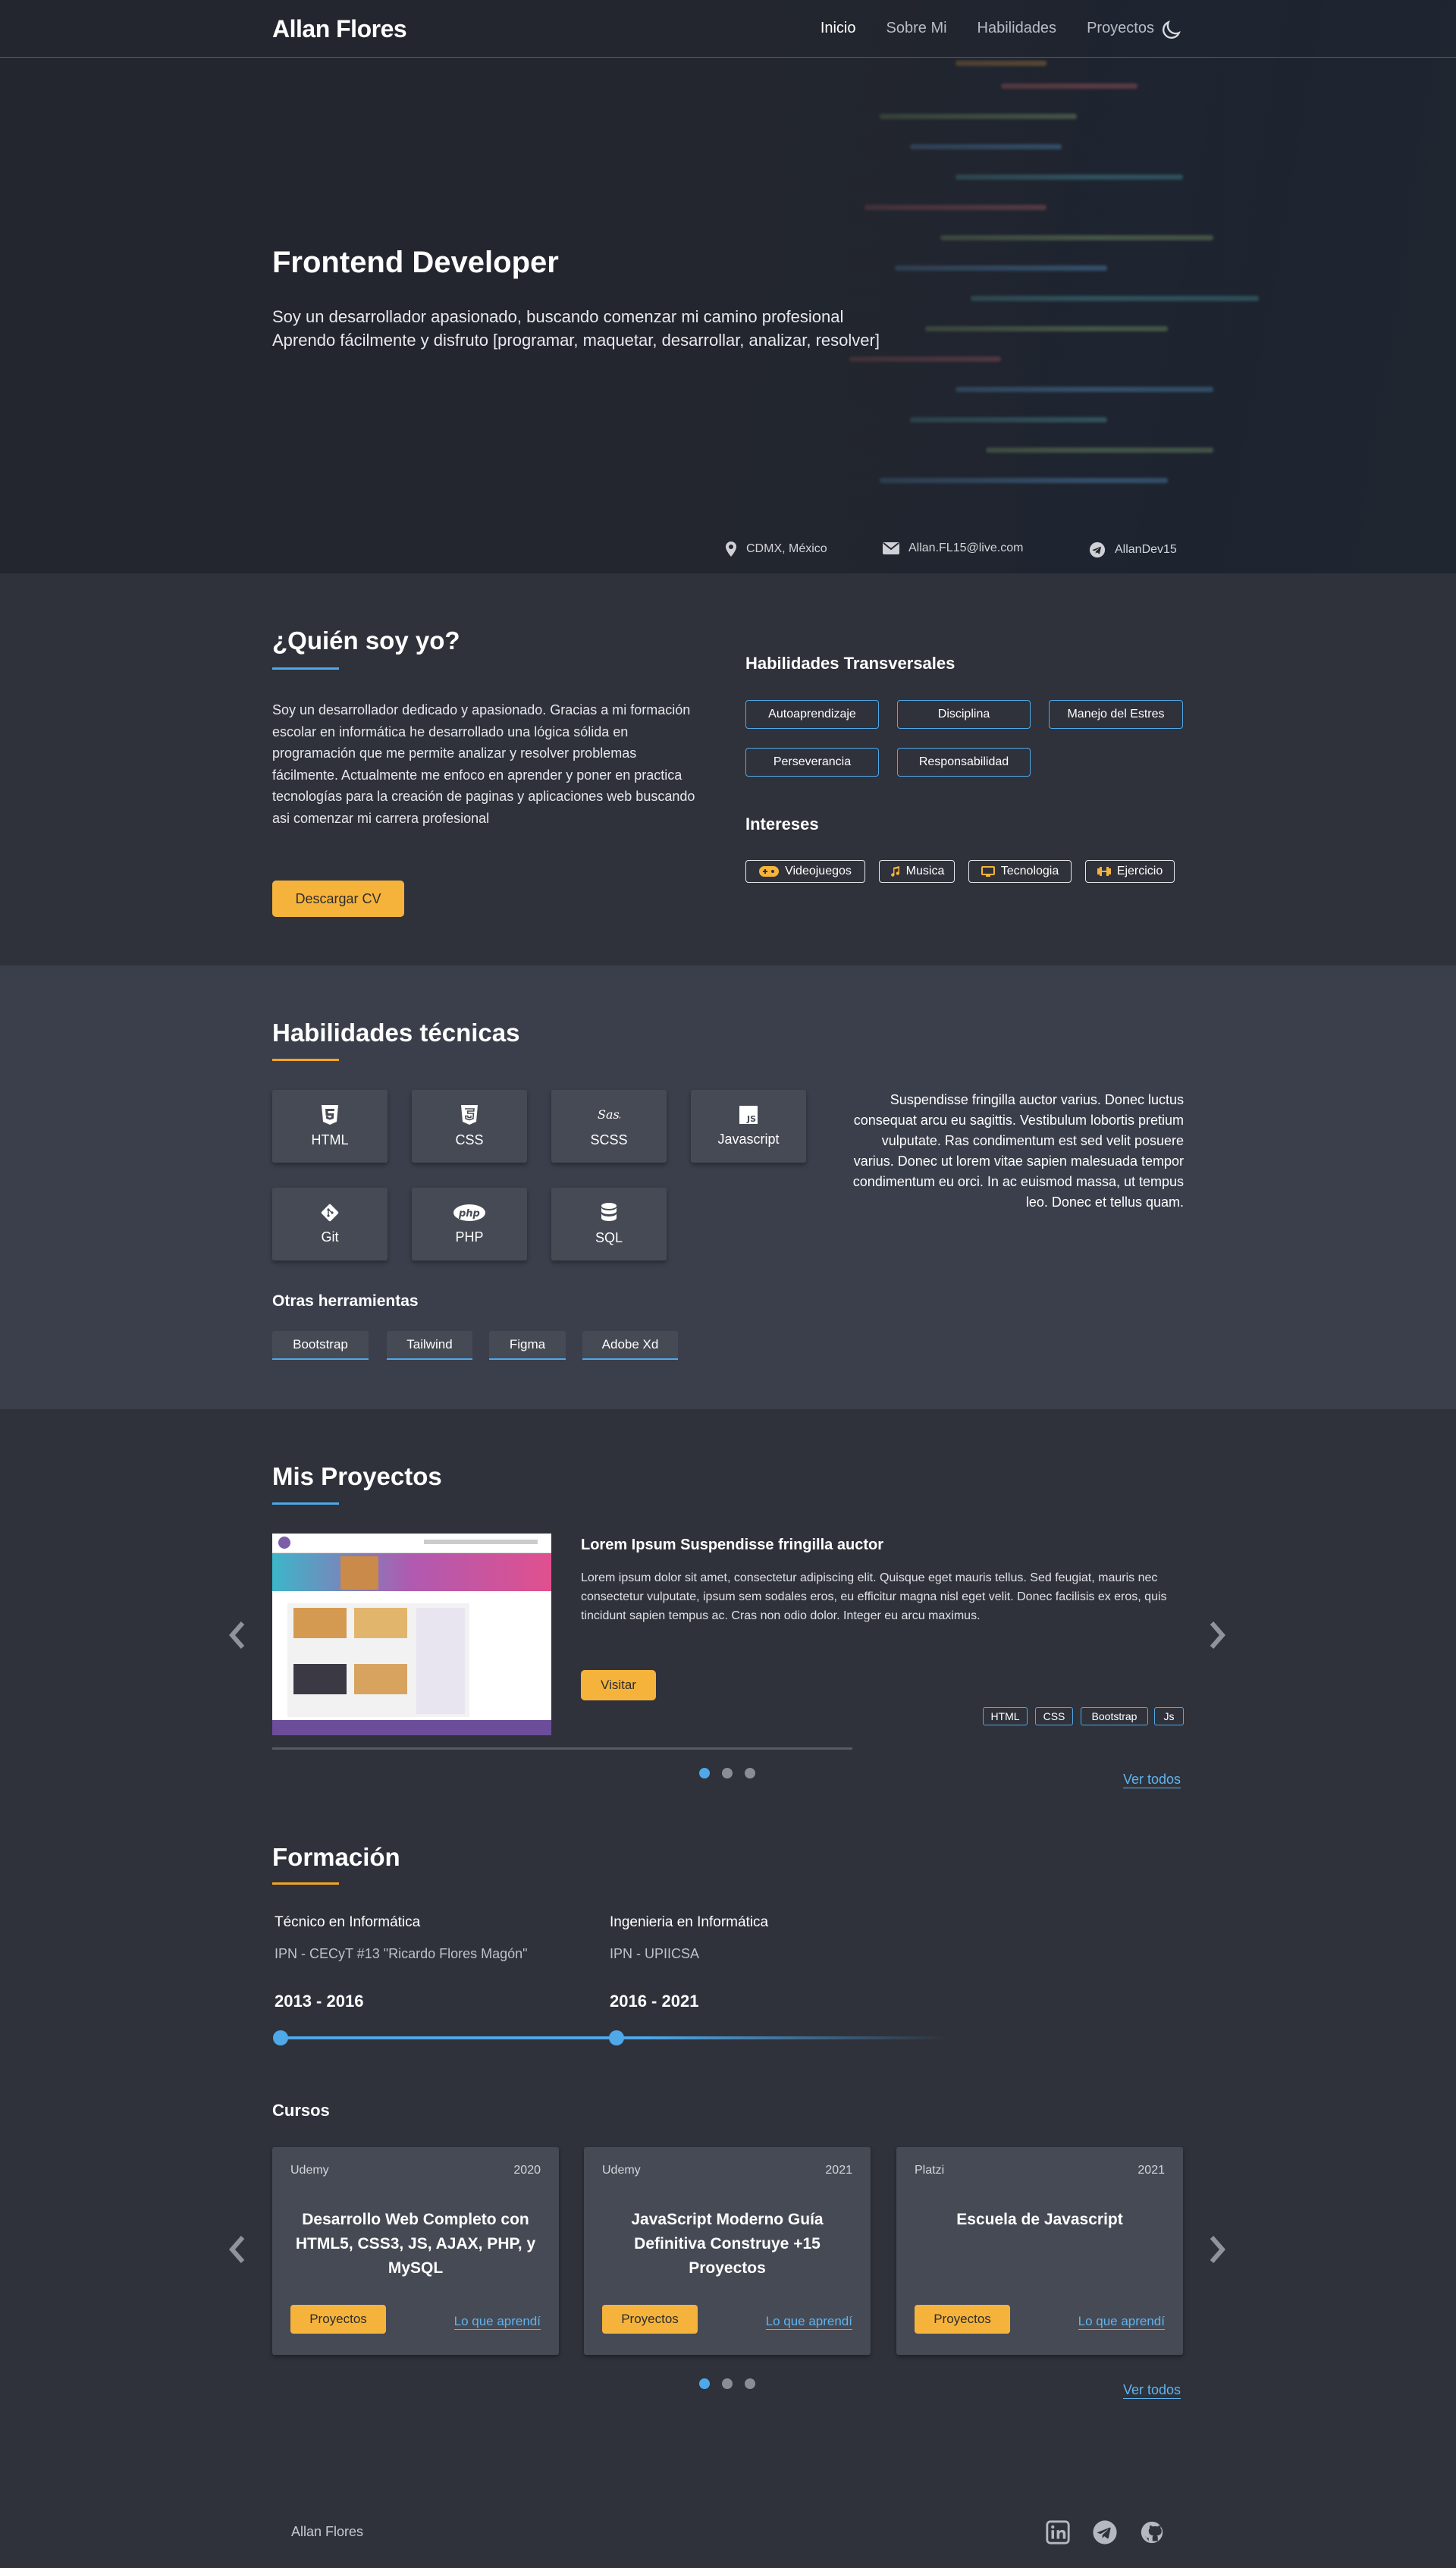 Image resolution: width=1456 pixels, height=2568 pixels. I want to click on mail-icon, so click(891, 548).